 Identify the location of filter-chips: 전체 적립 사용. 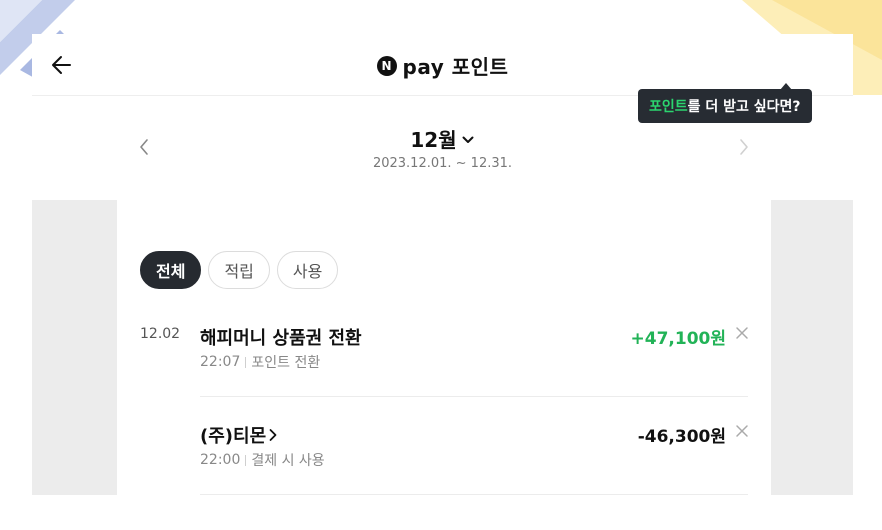
(239, 270).